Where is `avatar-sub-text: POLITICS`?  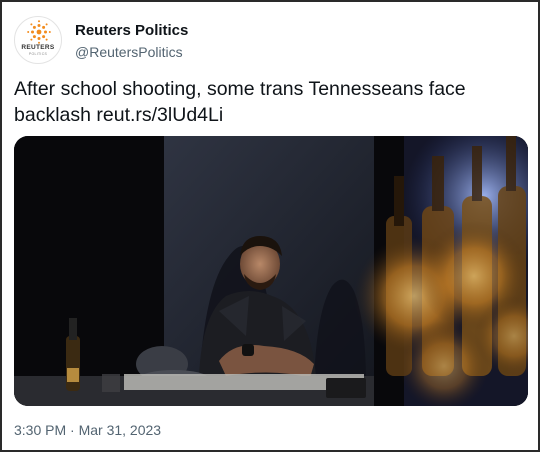
avatar-sub-text: POLITICS is located at coordinates (38, 54).